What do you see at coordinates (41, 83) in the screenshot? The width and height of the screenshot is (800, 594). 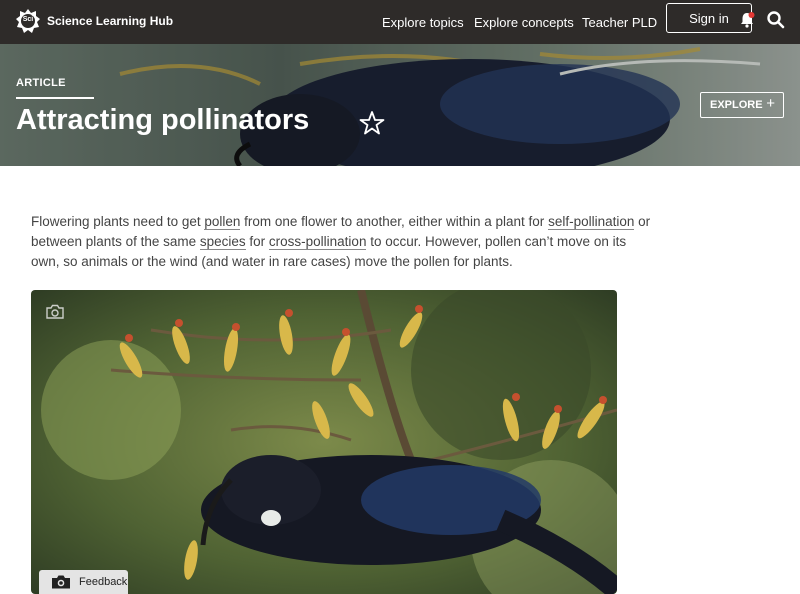 I see `article-type-label: ARTICLE` at bounding box center [41, 83].